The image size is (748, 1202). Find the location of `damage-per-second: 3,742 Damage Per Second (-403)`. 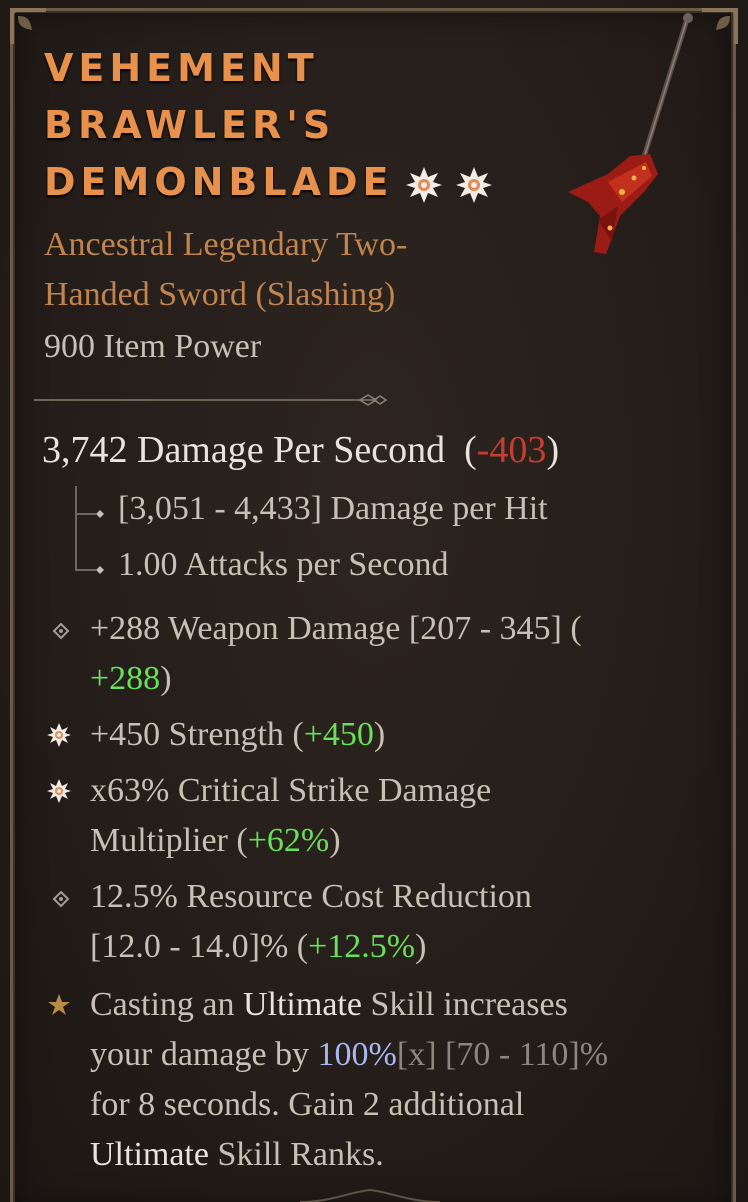

damage-per-second: 3,742 Damage Per Second (-403) is located at coordinates (300, 450).